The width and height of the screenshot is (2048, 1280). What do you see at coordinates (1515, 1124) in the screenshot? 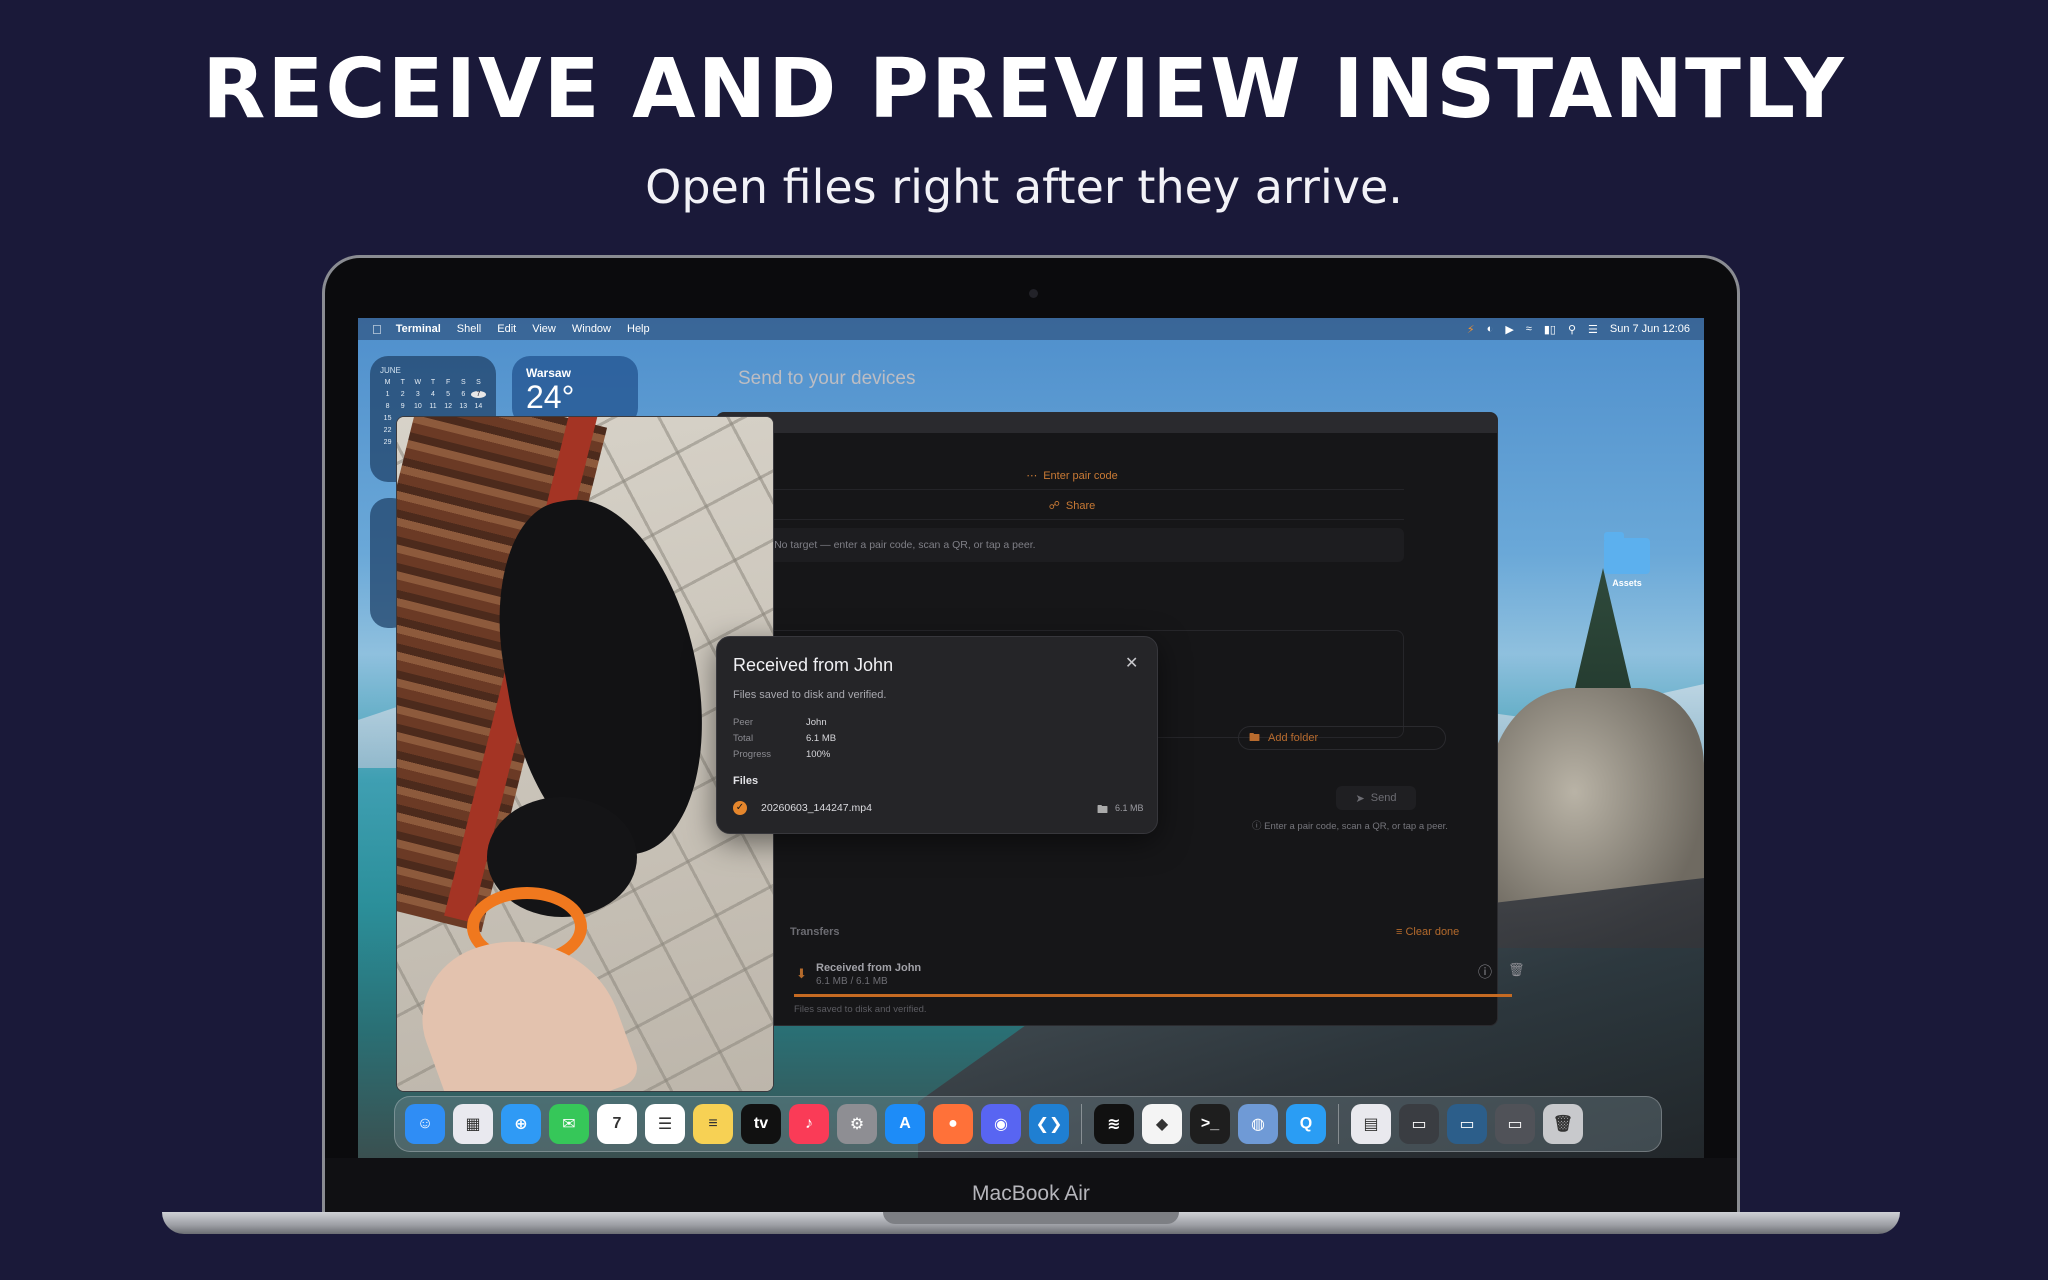
I see `screenshot-thumbnail-icon: ▭` at bounding box center [1515, 1124].